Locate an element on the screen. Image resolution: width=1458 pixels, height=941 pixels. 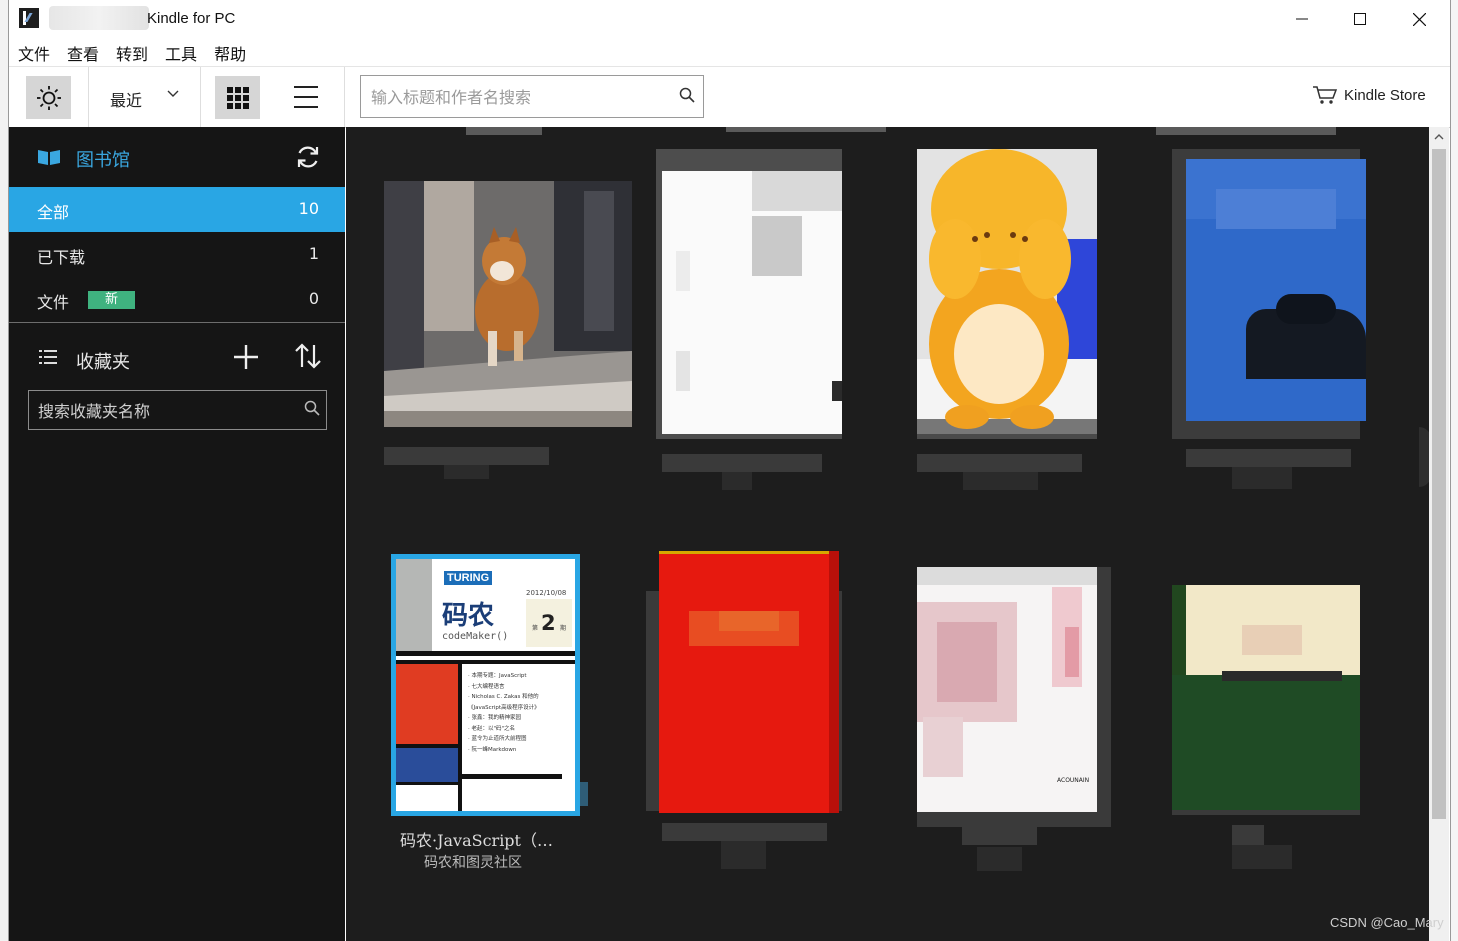
scrollbar-thumb is located at coordinates (1439, 484).